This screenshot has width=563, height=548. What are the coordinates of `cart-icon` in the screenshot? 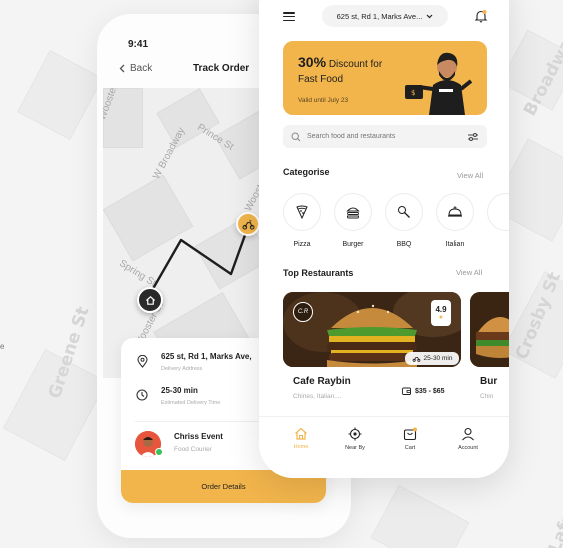 It's located at (410, 434).